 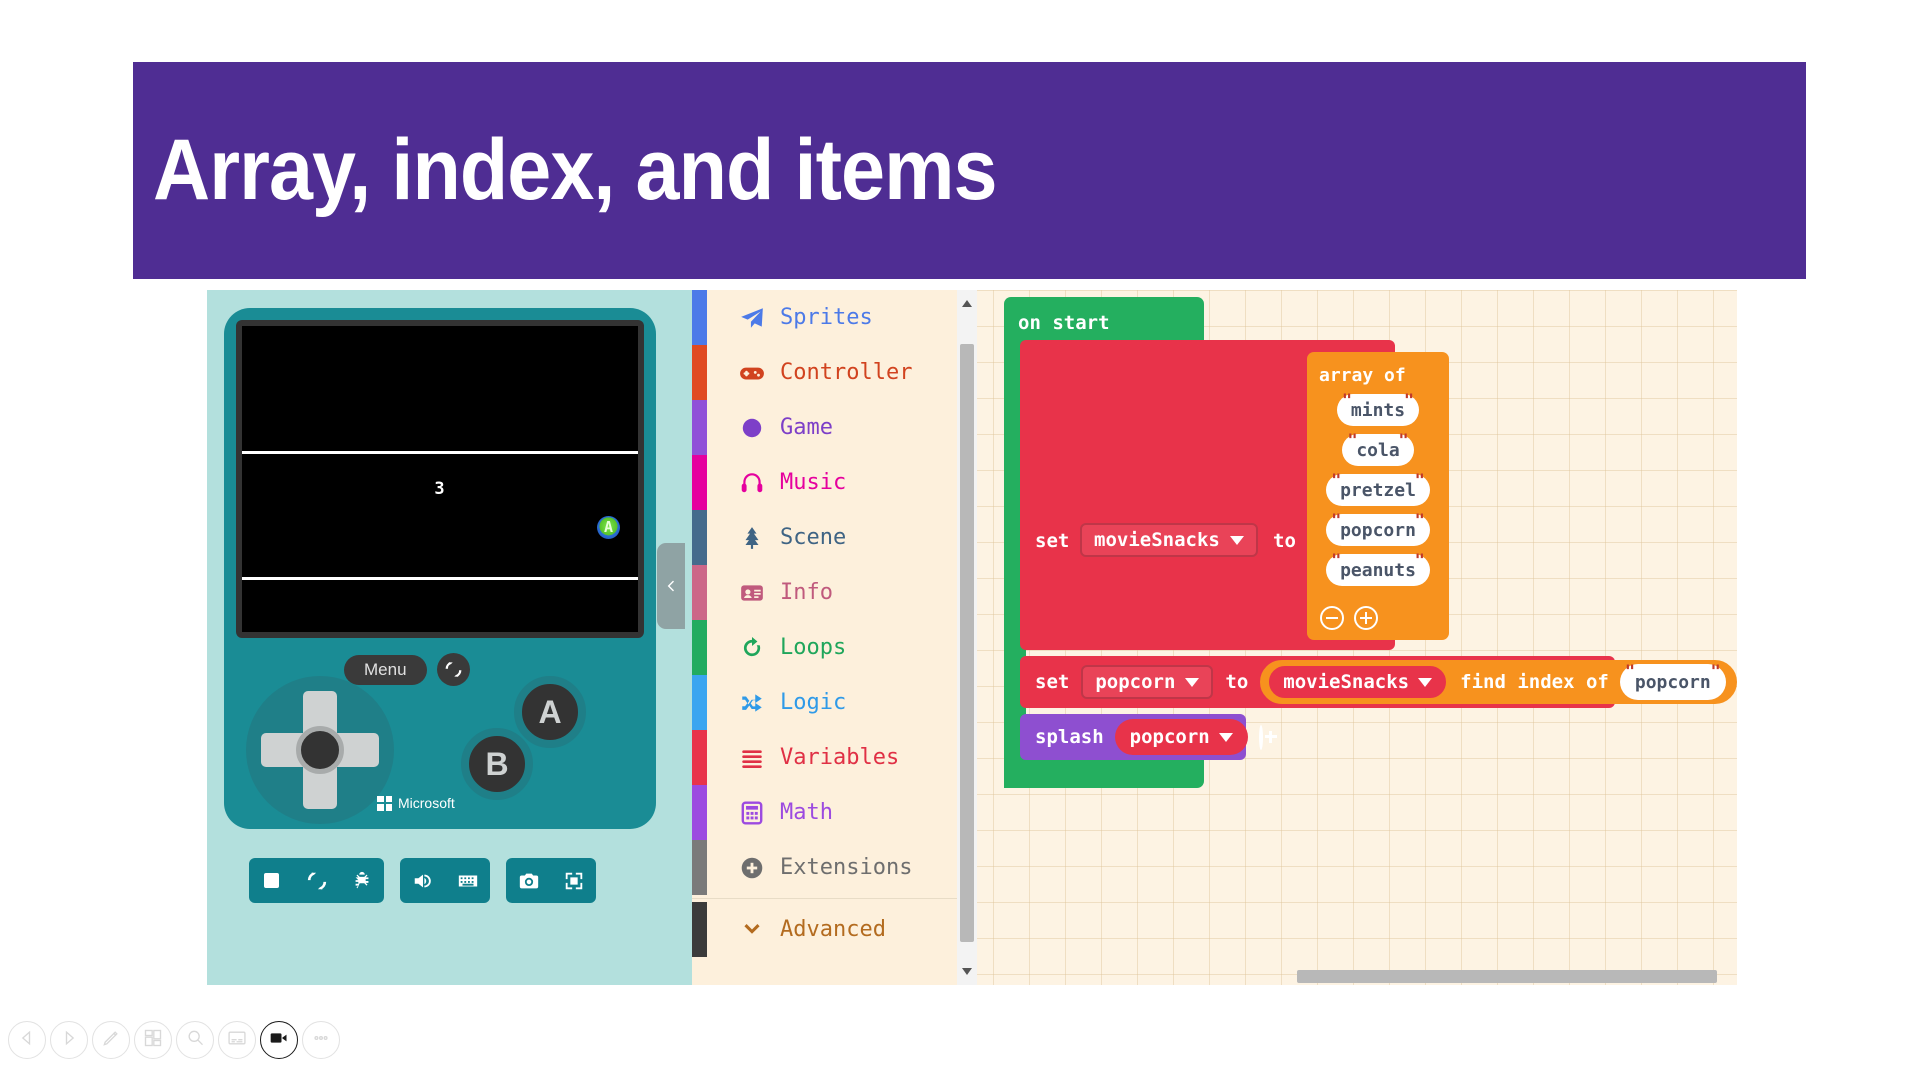 What do you see at coordinates (528, 880) in the screenshot?
I see `screenshot-button` at bounding box center [528, 880].